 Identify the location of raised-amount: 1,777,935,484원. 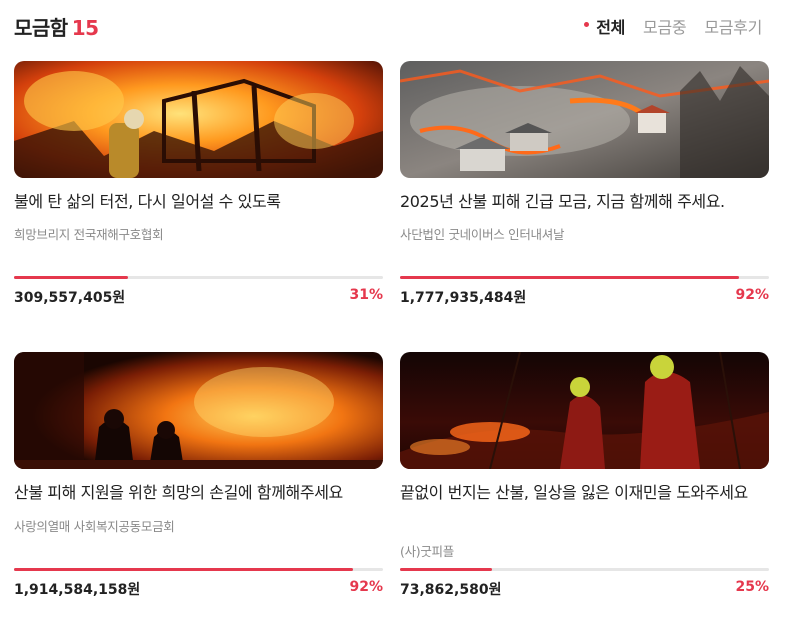
(463, 298).